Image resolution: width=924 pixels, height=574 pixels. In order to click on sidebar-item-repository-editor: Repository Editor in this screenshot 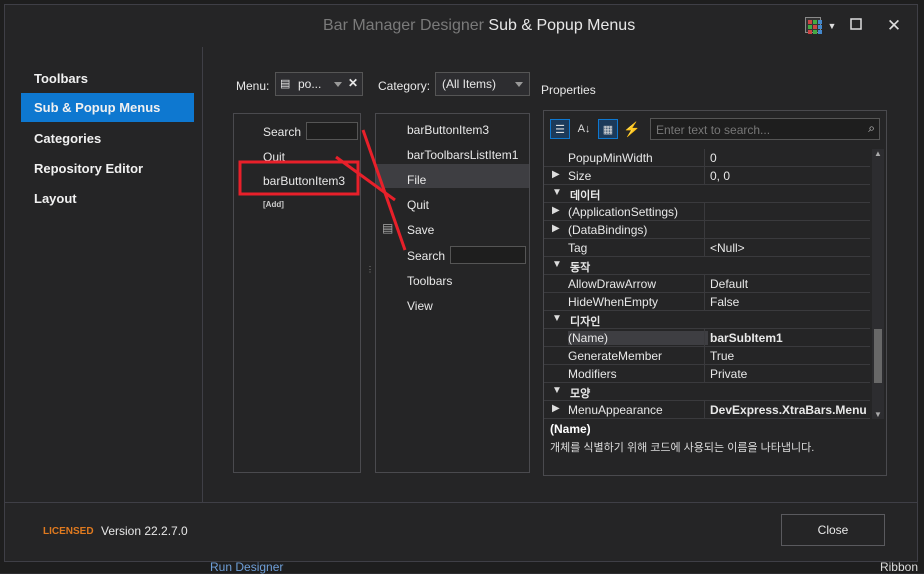, I will do `click(107, 168)`.